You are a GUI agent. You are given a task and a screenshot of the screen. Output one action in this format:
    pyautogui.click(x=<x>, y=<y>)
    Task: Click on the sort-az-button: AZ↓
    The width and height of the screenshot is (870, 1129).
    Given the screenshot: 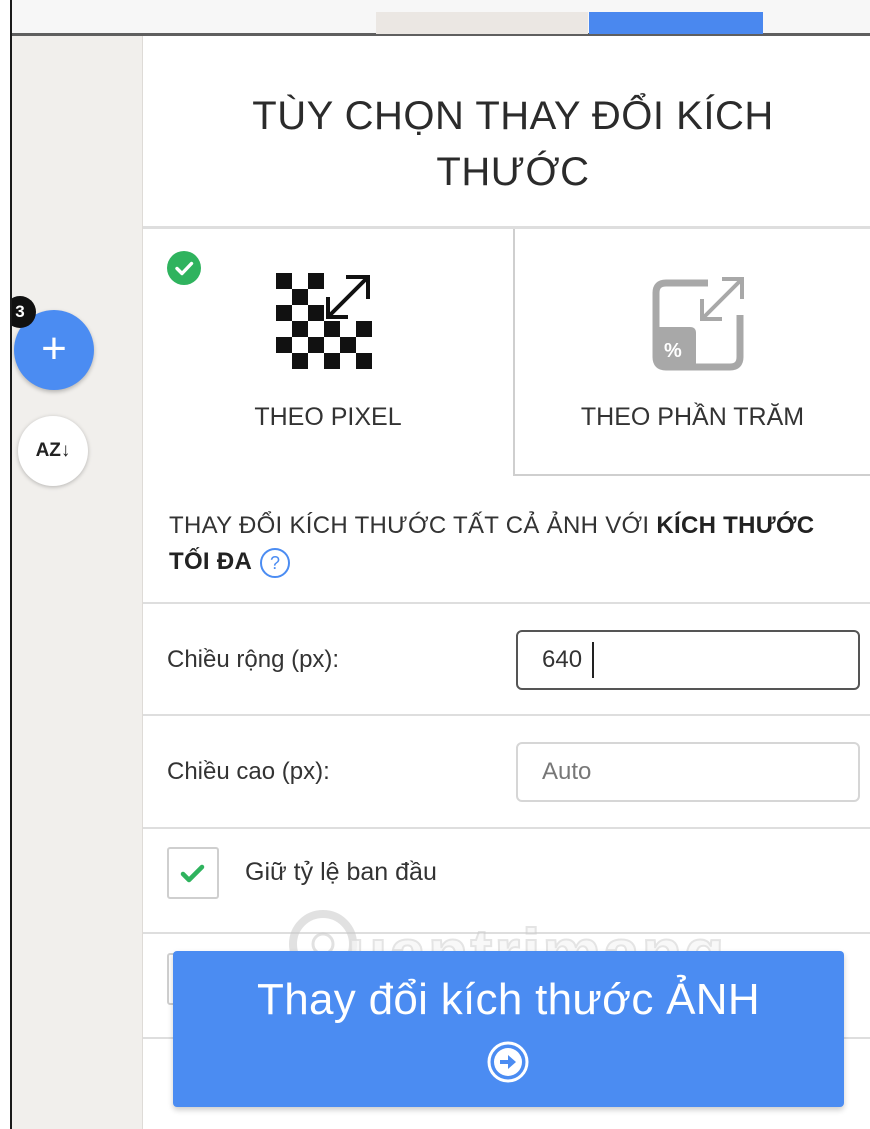 What is the action you would take?
    pyautogui.click(x=53, y=451)
    